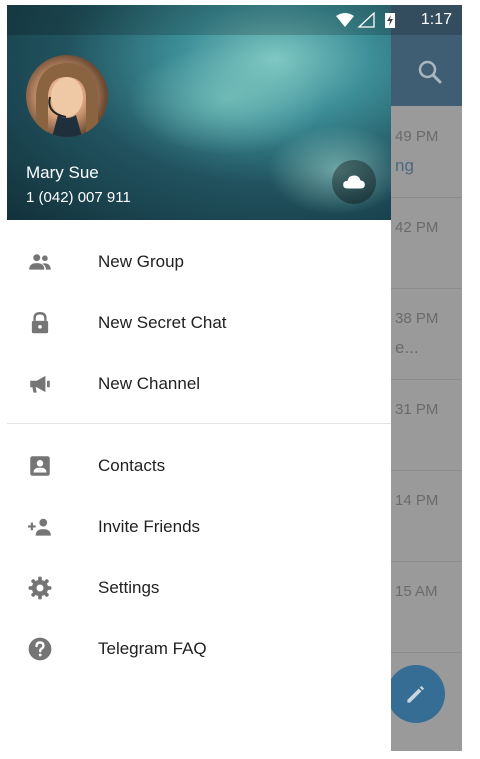 The image size is (480, 759). Describe the element at coordinates (78, 197) in the screenshot. I see `user-phone: 1 (042) 007 911` at that location.